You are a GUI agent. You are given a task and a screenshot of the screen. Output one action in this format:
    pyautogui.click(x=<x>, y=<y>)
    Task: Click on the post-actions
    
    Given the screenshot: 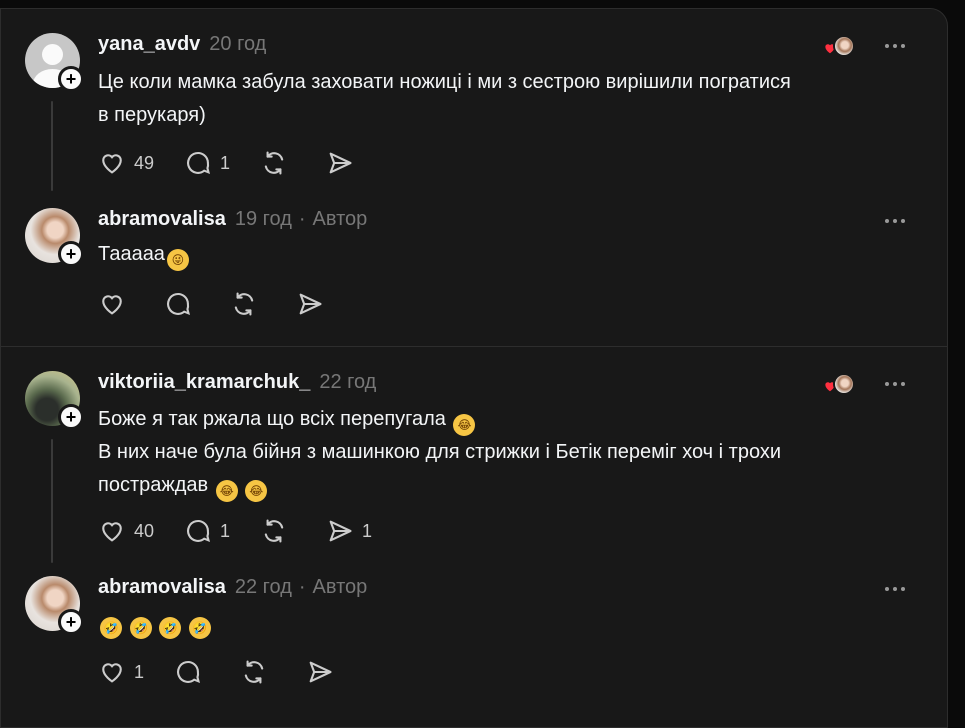 What is the action you would take?
    pyautogui.click(x=230, y=304)
    